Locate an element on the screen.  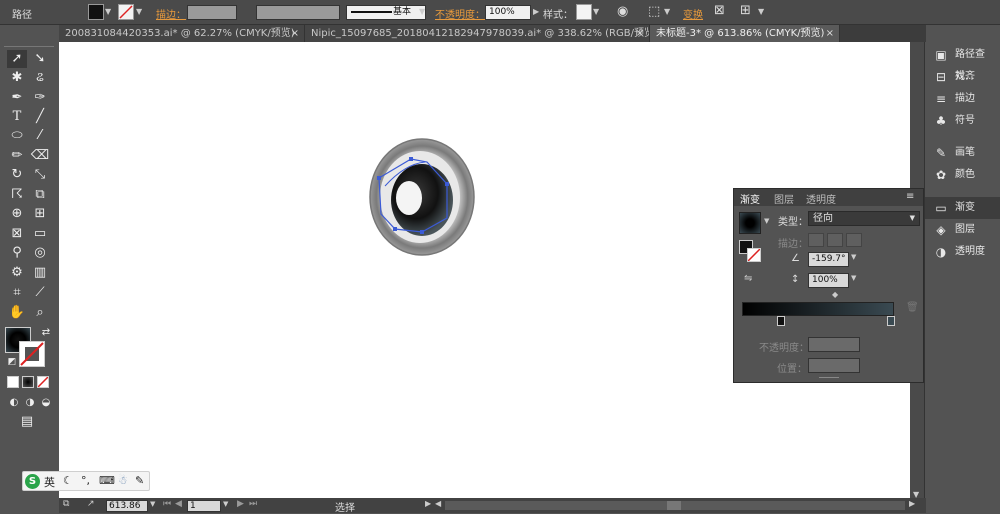
gradient-tool-icon: ▭ is located at coordinates (40, 234).